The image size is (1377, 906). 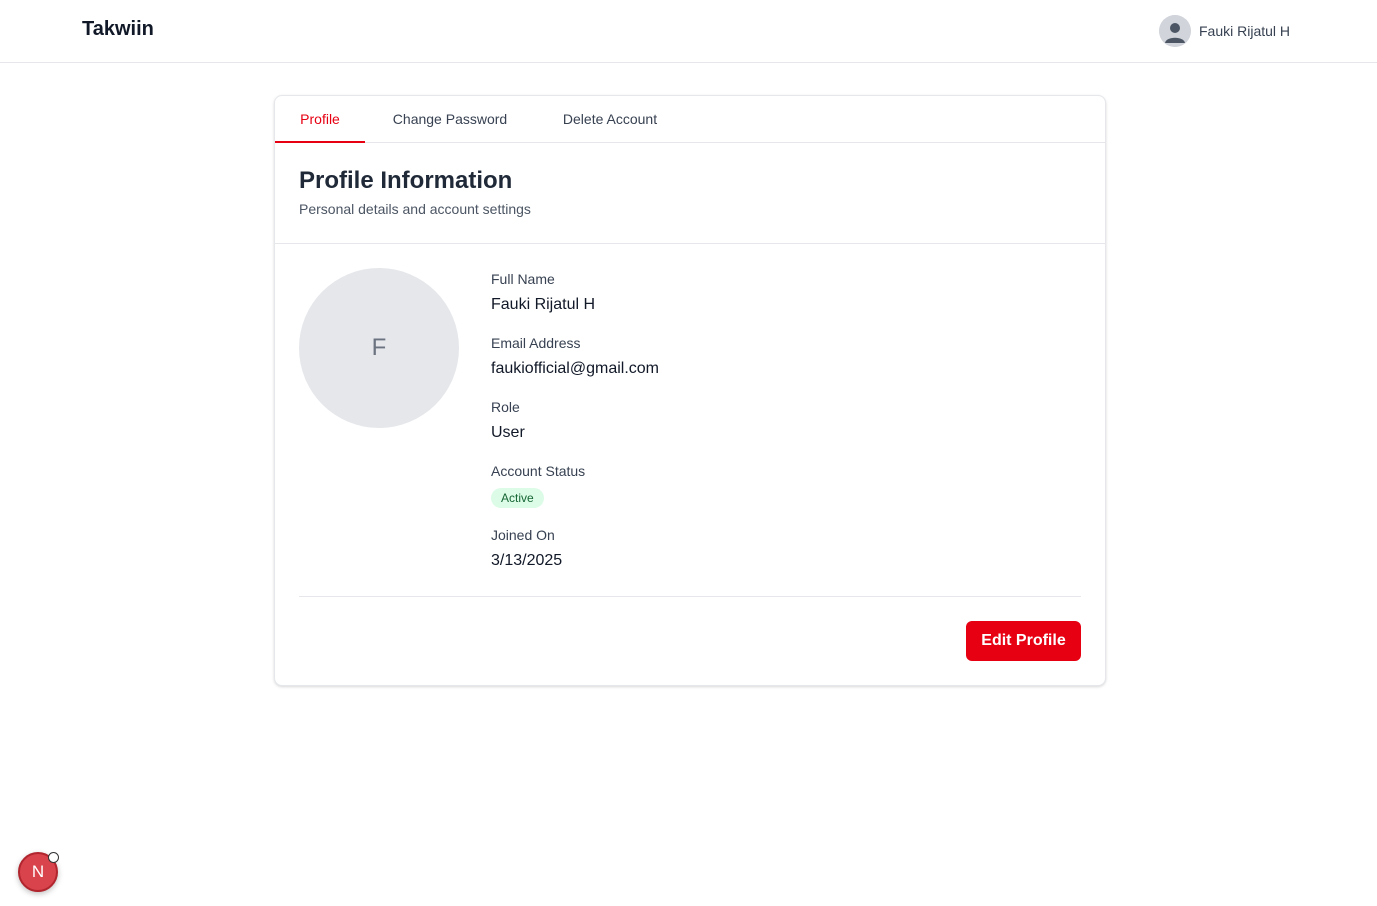 What do you see at coordinates (527, 560) in the screenshot?
I see `field-value: 3/13/2025` at bounding box center [527, 560].